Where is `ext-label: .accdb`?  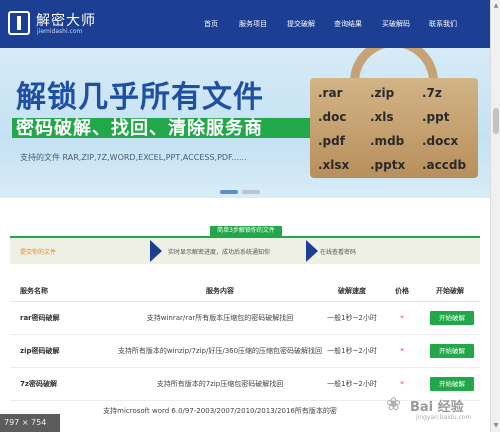
ext-label: .accdb is located at coordinates (444, 165).